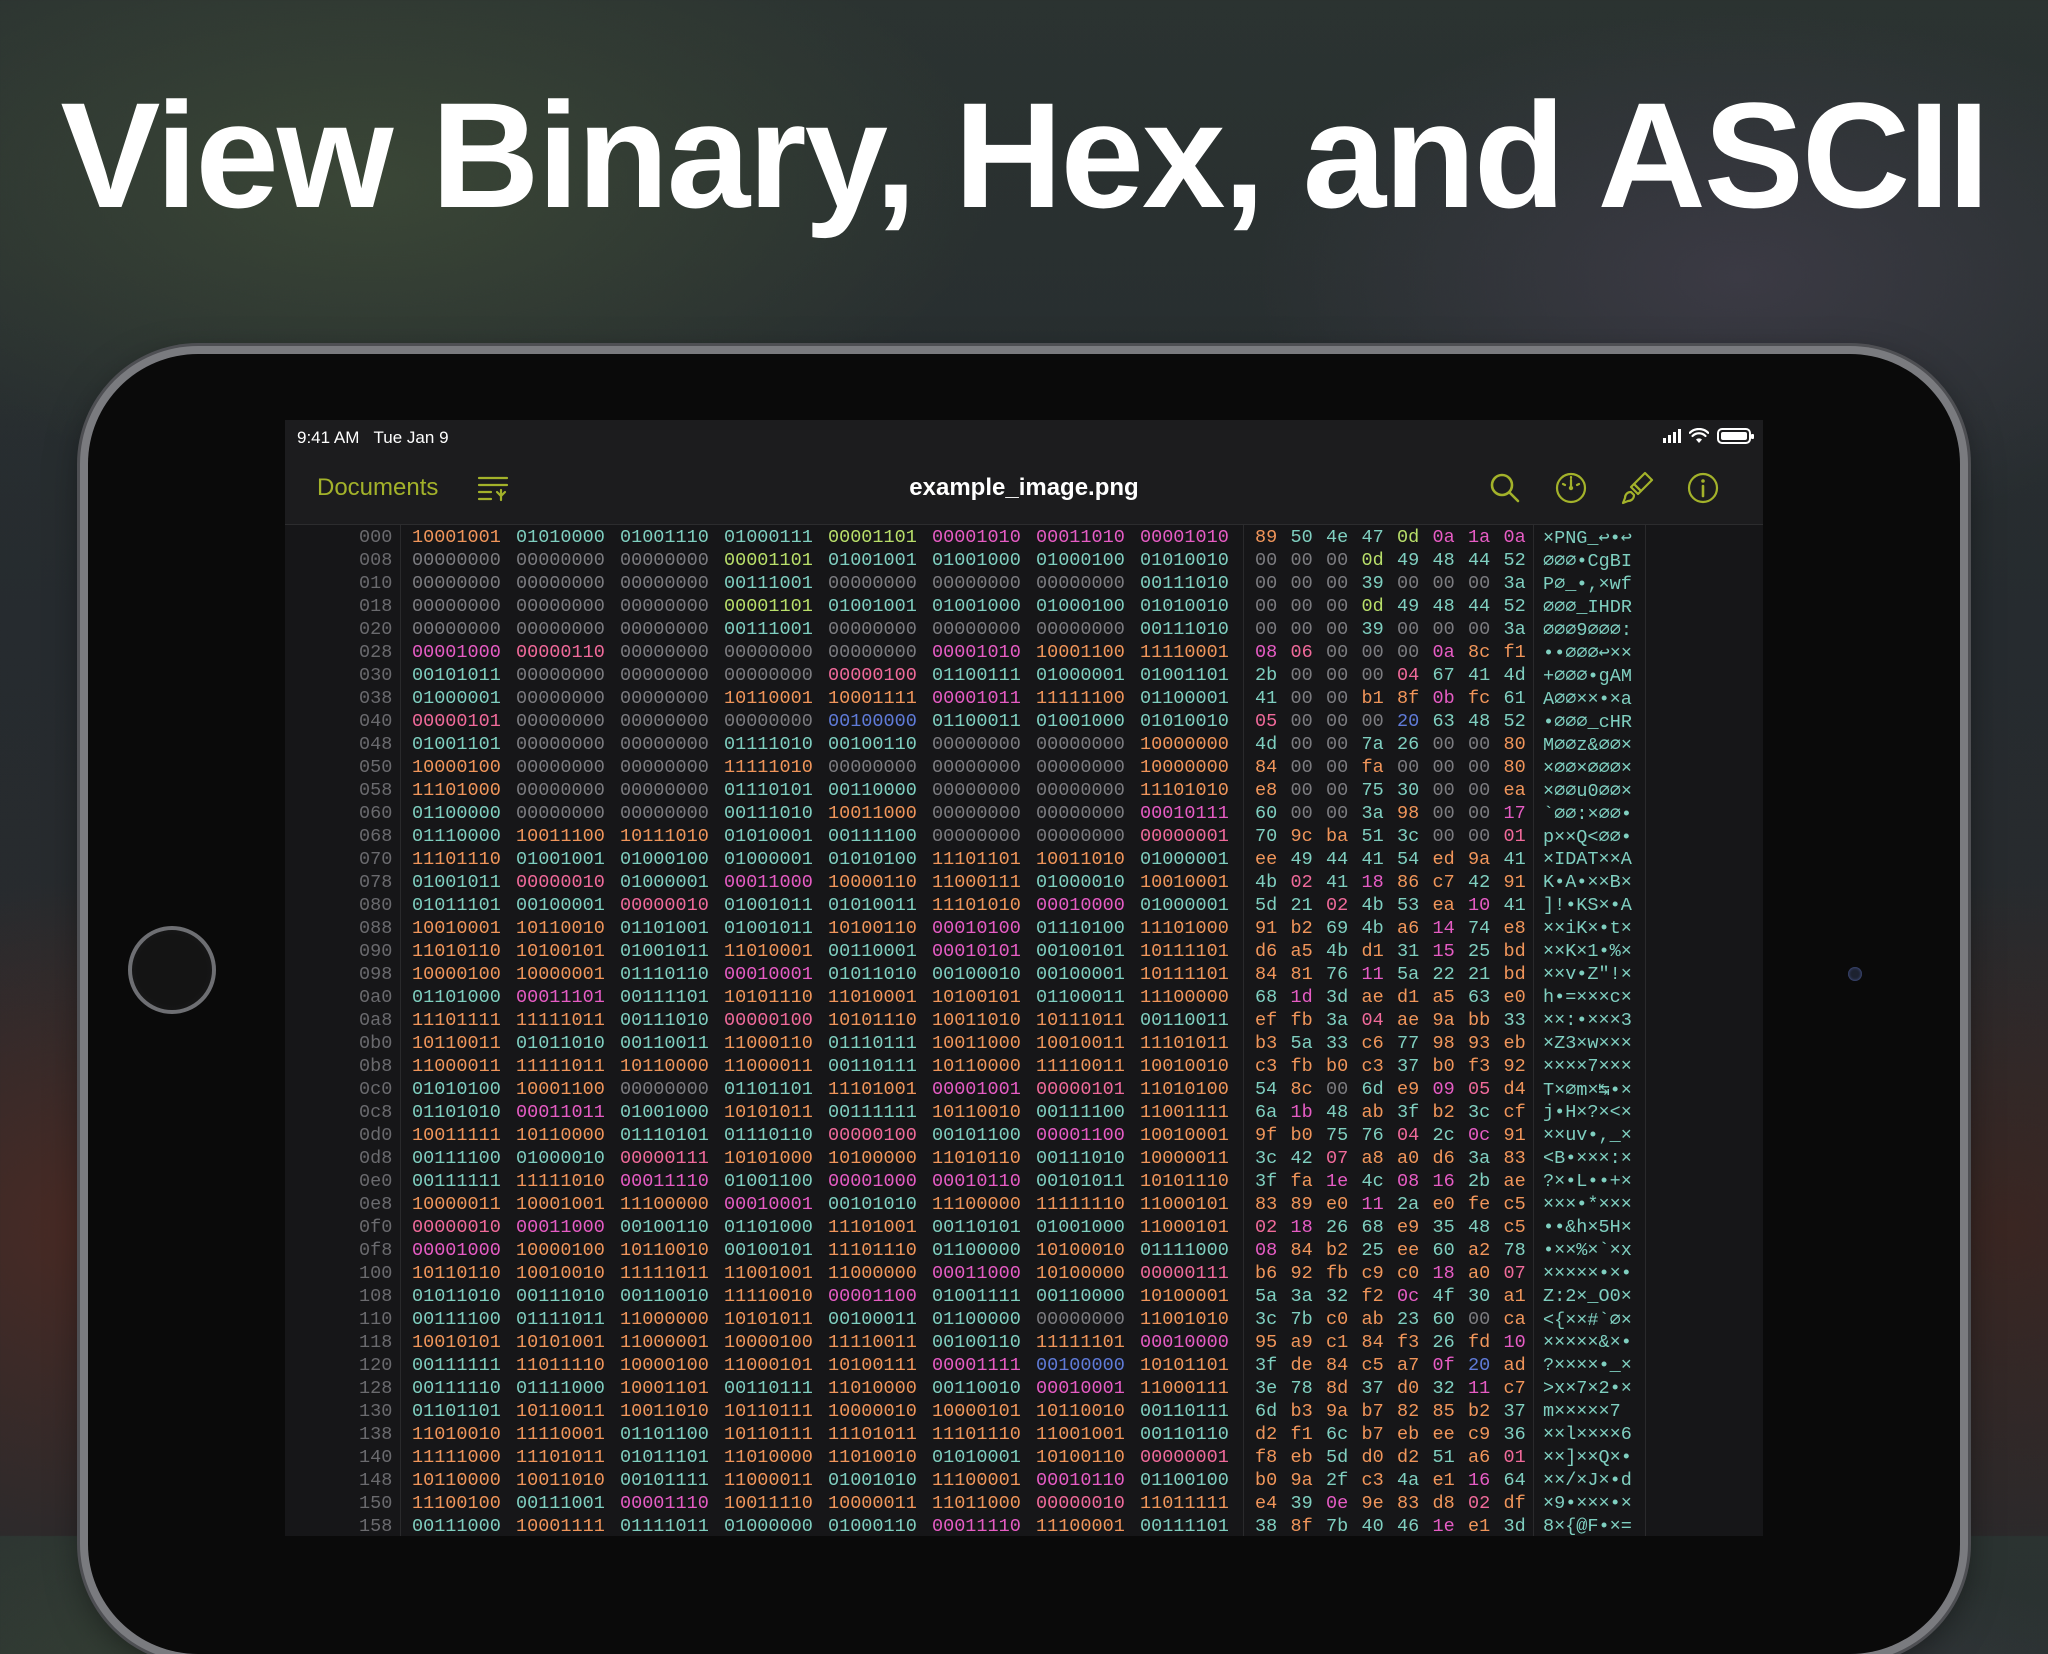 The image size is (2048, 1654). I want to click on hex-byte: 17, so click(1515, 813).